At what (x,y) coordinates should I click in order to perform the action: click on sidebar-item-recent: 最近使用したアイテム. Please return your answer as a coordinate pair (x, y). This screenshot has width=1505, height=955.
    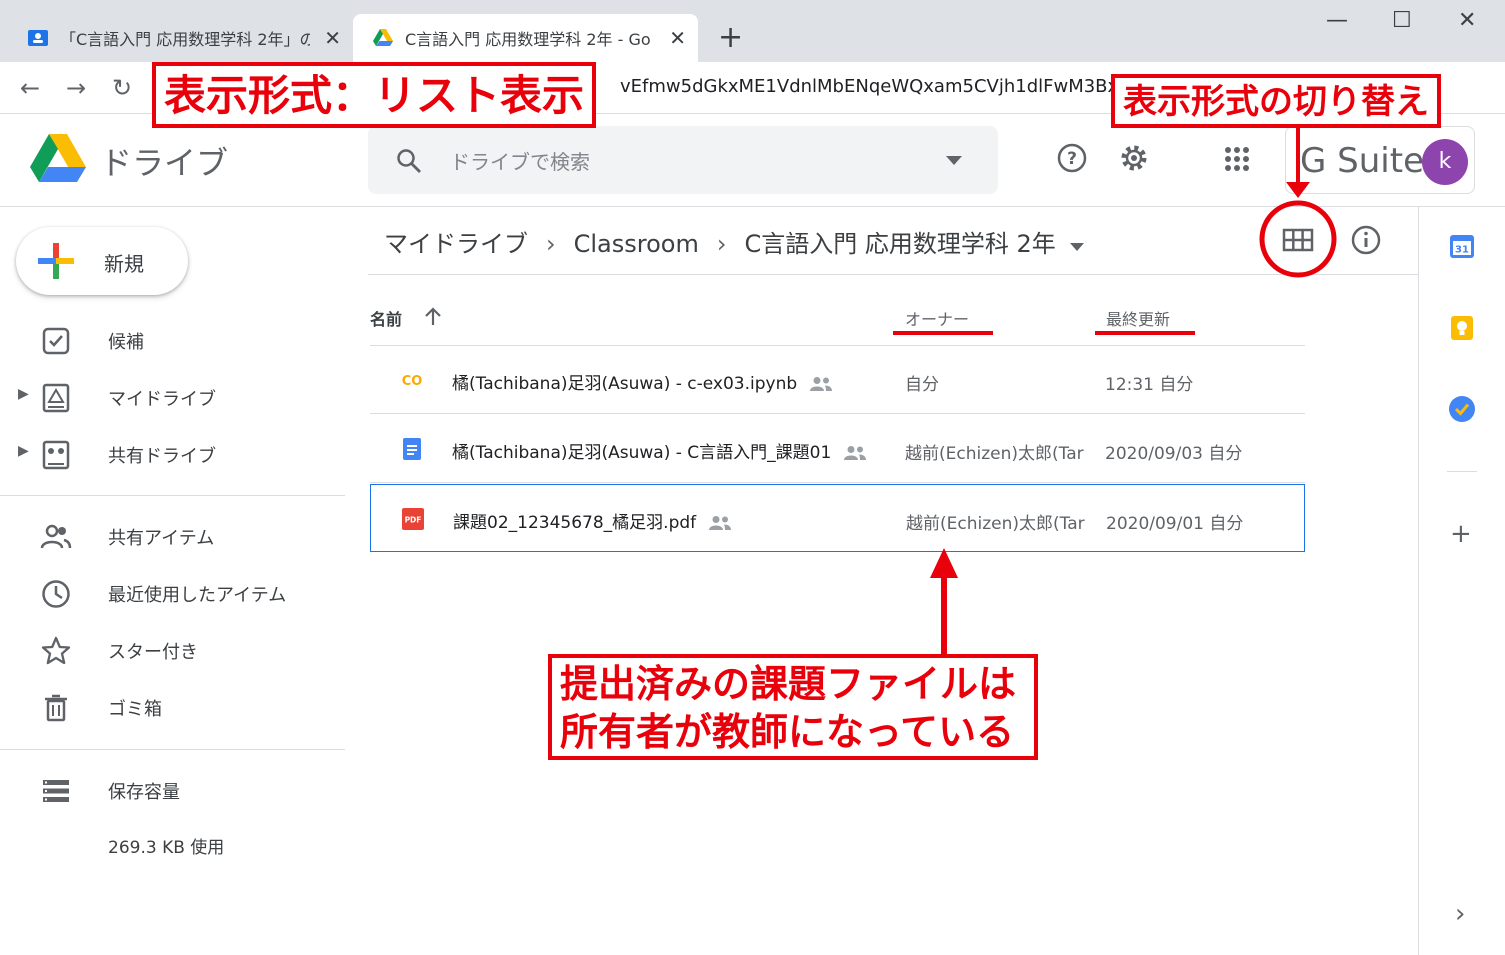
    Looking at the image, I should click on (172, 593).